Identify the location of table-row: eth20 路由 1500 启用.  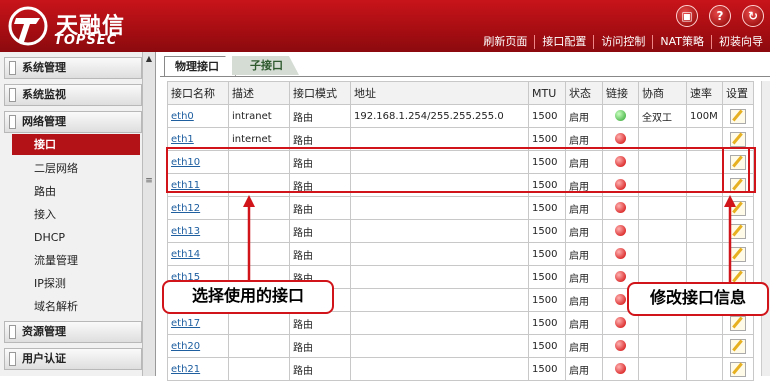
(460, 346).